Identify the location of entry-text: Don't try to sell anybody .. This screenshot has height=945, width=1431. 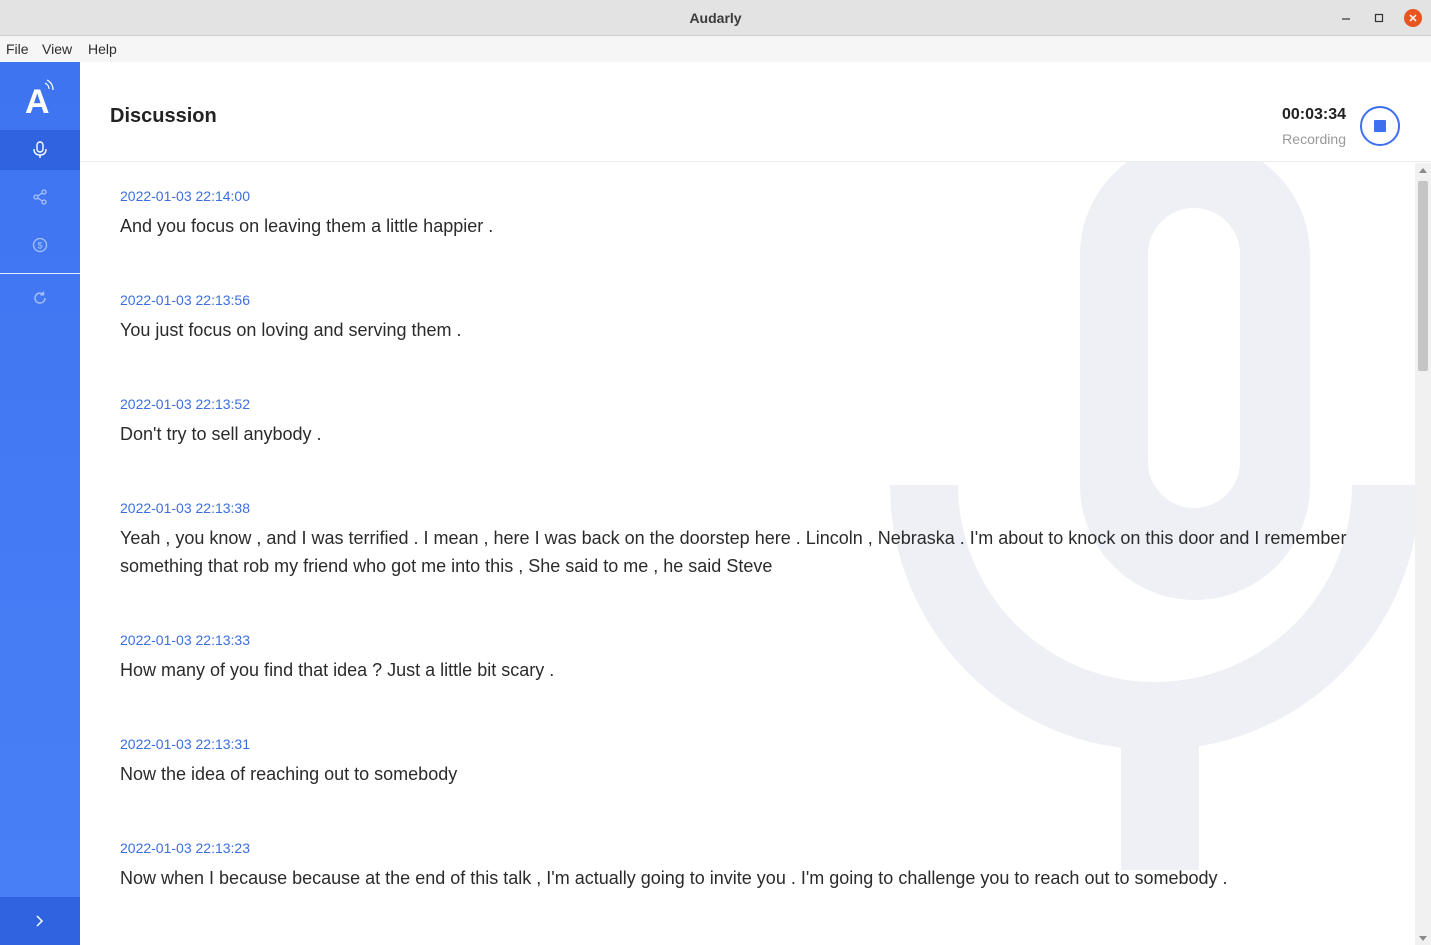
(221, 434).